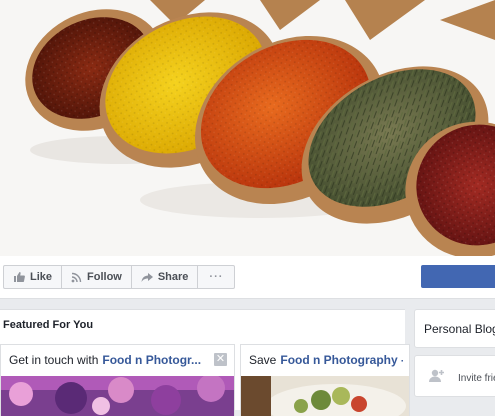  I want to click on share-label: Share, so click(173, 277).